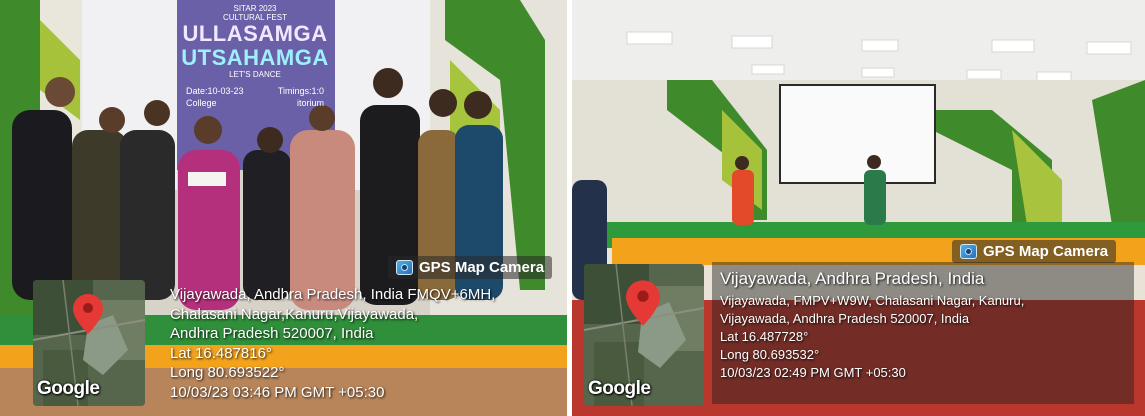 This screenshot has height=416, width=1145. I want to click on address-line-2: Chalasani Nagar,Kanuru,Vijayawada,, so click(294, 314).